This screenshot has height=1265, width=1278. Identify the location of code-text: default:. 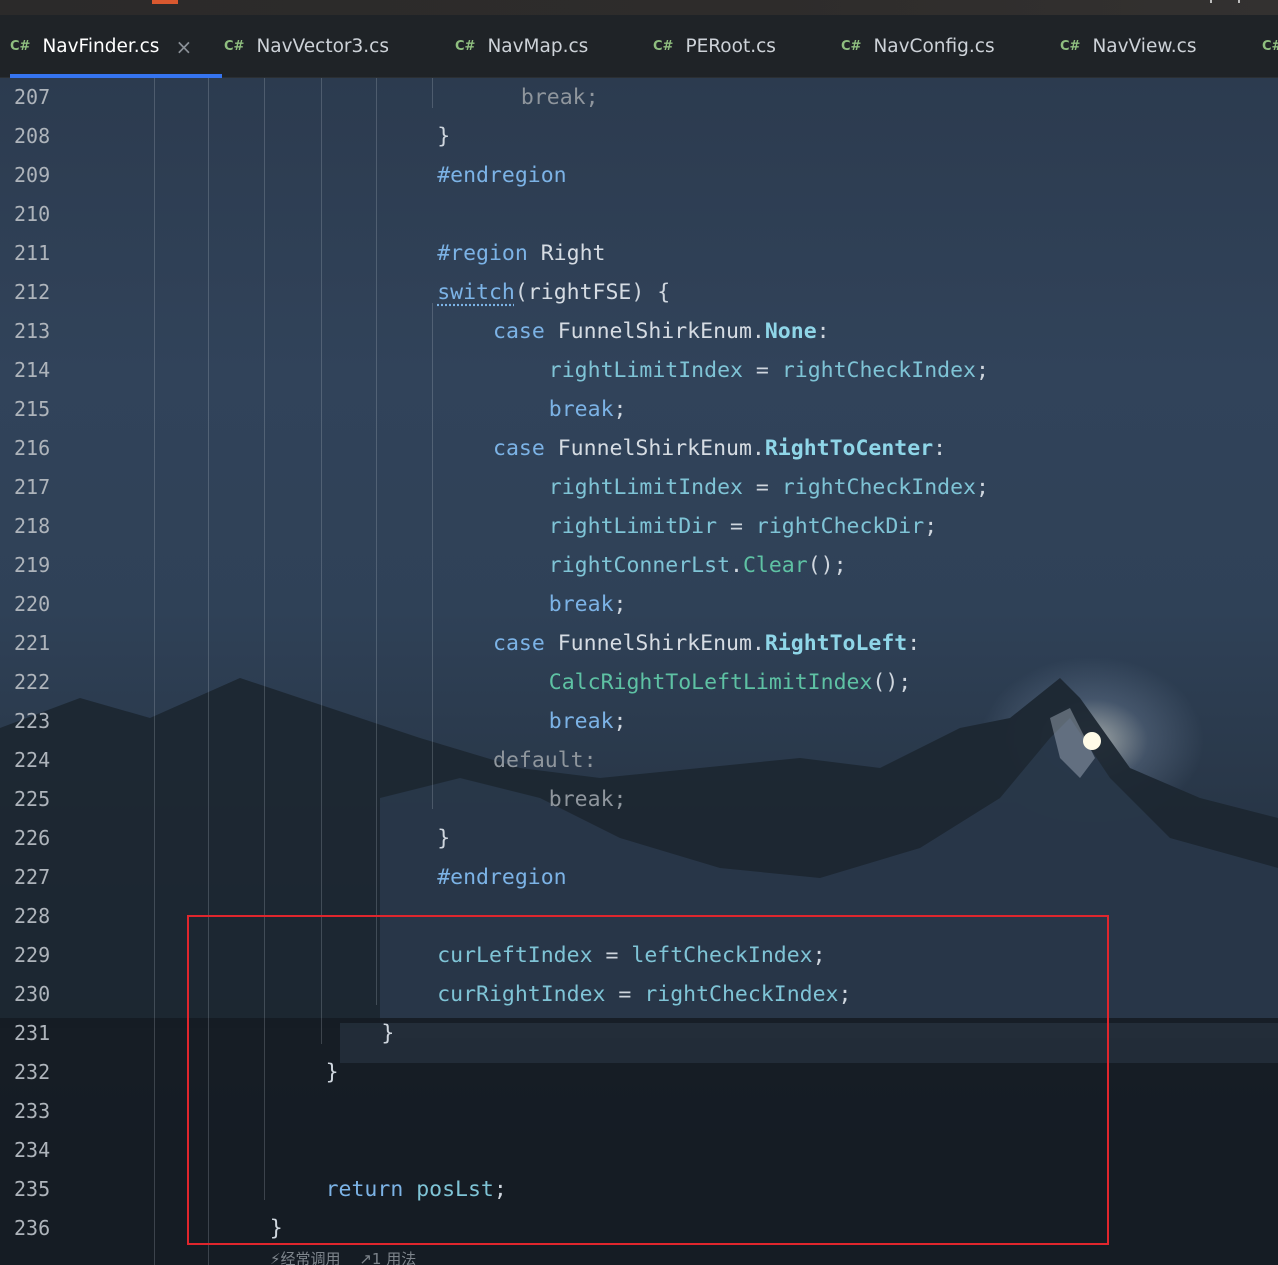
(545, 760).